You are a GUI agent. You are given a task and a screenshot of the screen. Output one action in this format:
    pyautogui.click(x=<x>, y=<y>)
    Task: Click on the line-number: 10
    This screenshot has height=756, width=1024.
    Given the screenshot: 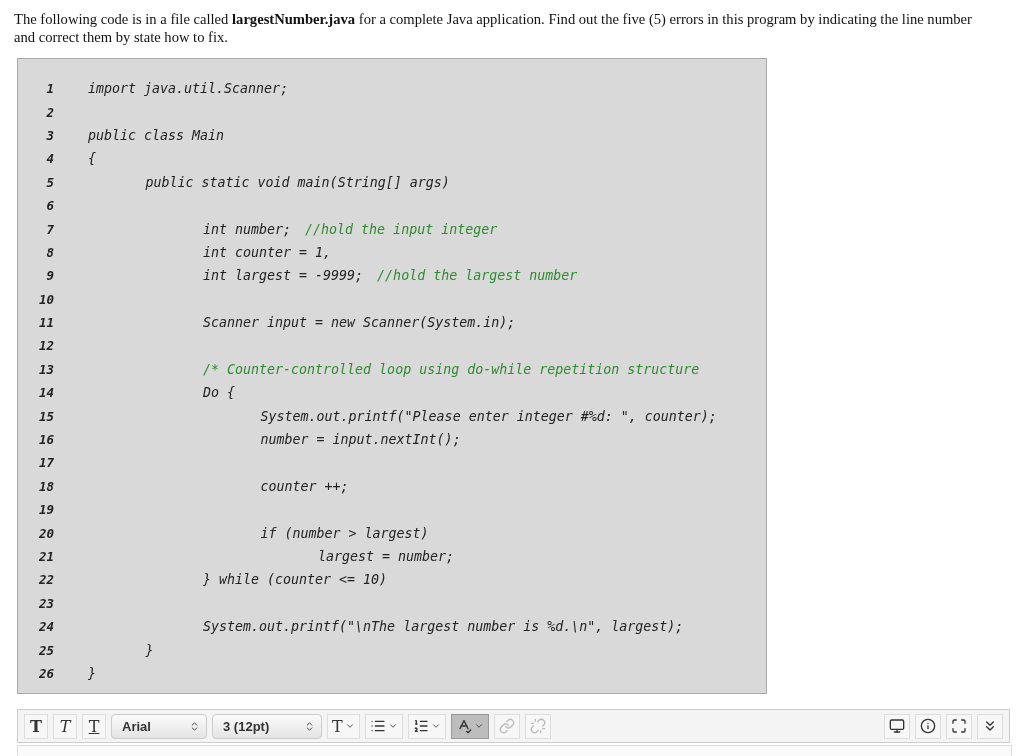 What is the action you would take?
    pyautogui.click(x=45, y=299)
    